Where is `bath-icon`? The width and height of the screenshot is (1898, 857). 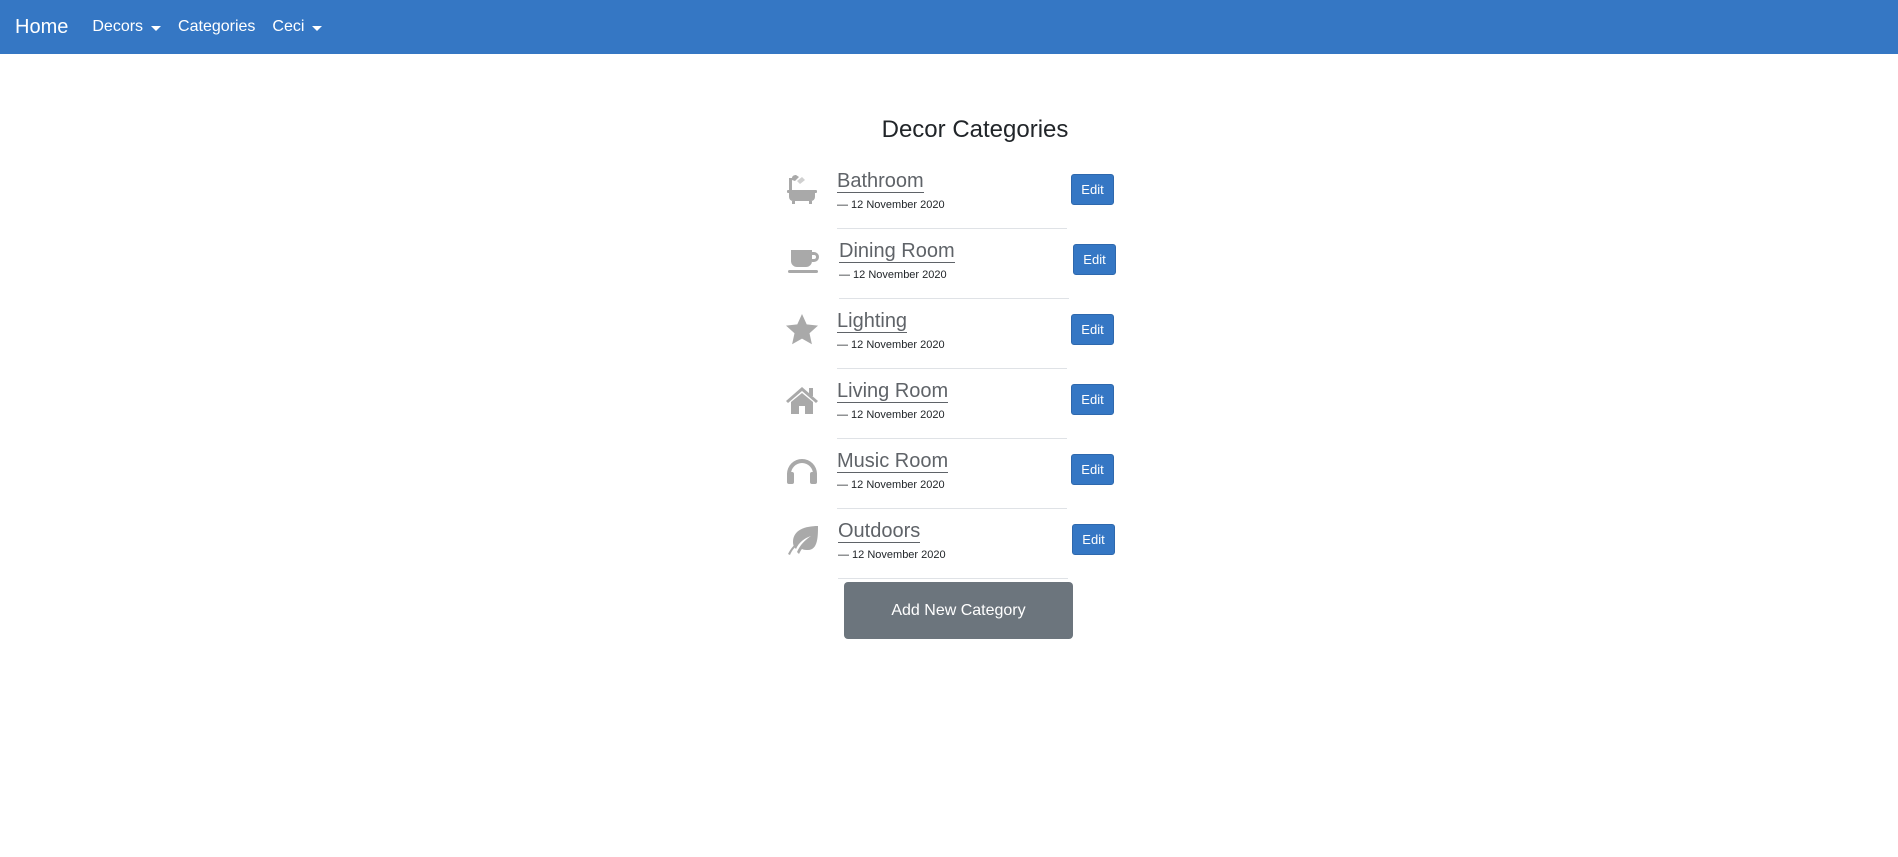 bath-icon is located at coordinates (802, 190).